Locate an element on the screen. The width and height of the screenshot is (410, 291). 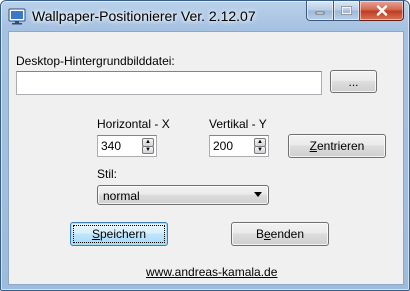
wallpaper-file-input is located at coordinates (169, 83).